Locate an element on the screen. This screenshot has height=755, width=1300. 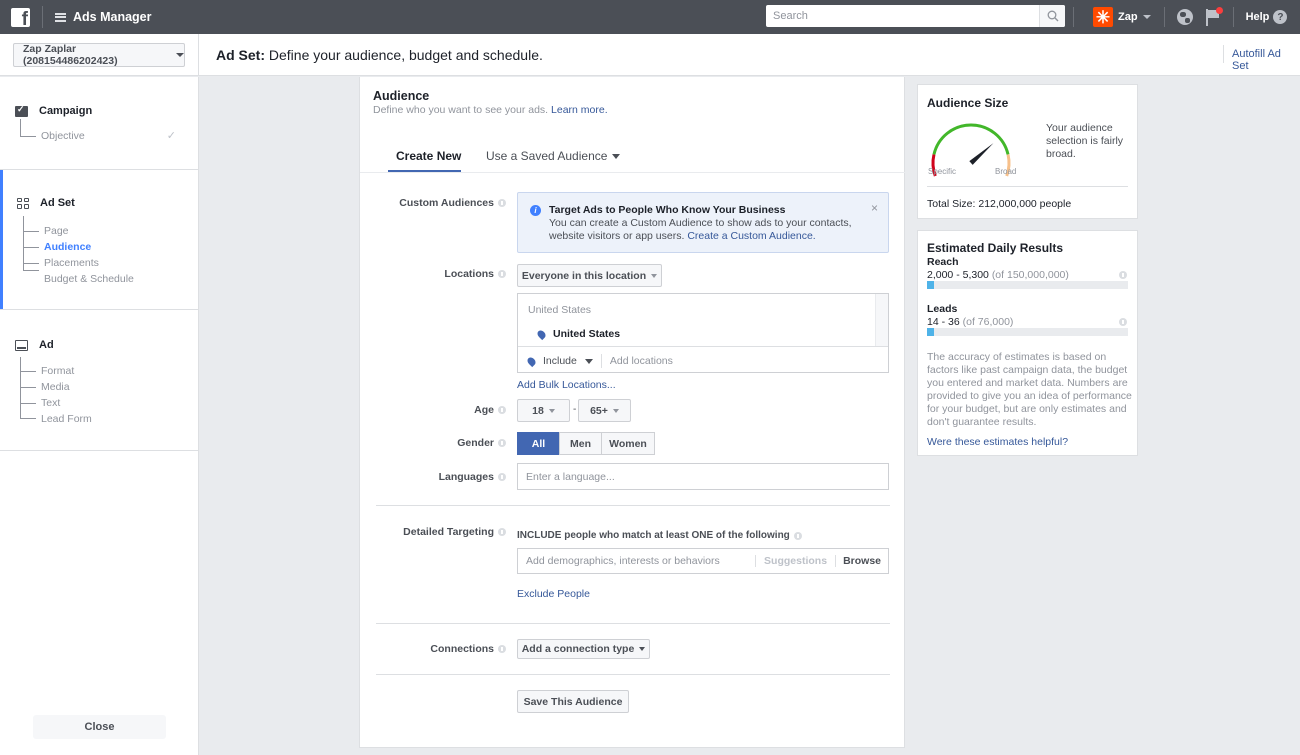
nav-ad-label: Ad is located at coordinates (46, 345).